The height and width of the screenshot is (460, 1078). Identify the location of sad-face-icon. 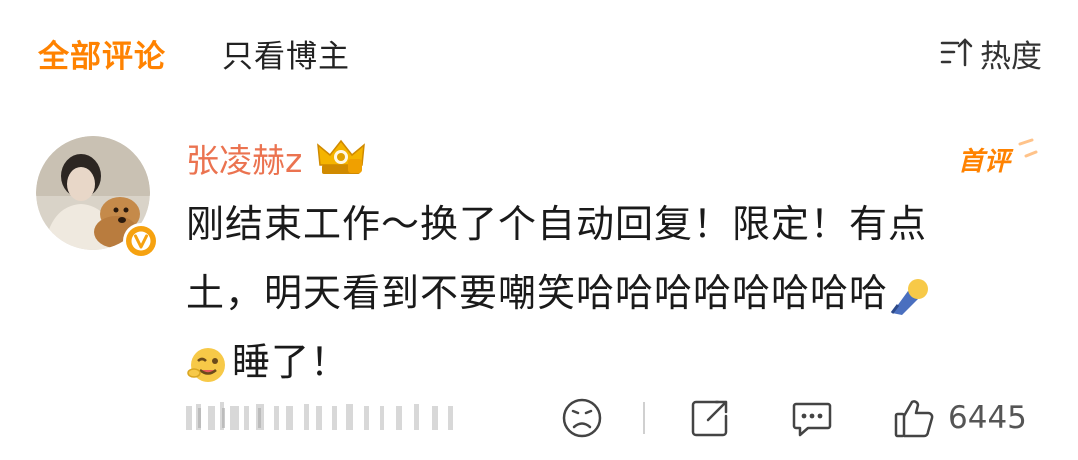
(582, 418).